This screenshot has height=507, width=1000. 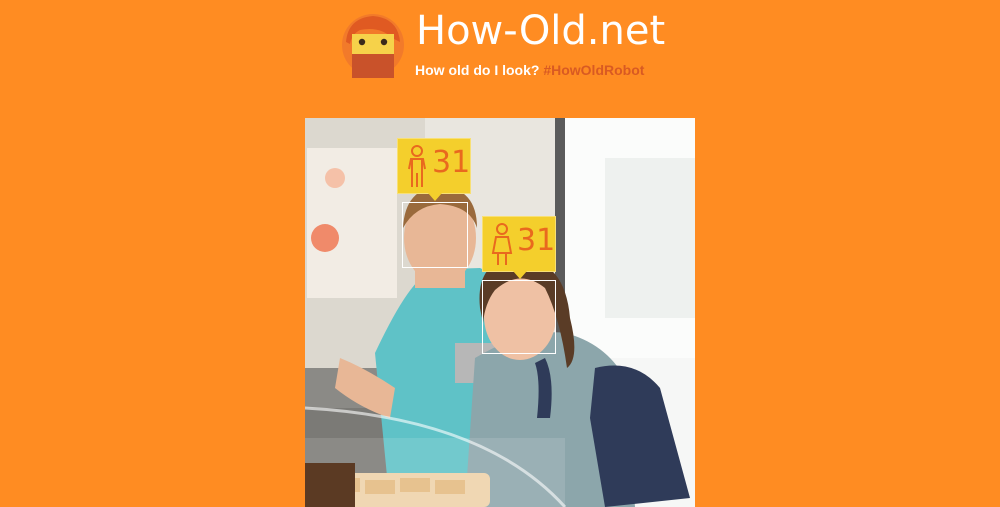 I want to click on age-tag-man: 31, so click(x=434, y=169).